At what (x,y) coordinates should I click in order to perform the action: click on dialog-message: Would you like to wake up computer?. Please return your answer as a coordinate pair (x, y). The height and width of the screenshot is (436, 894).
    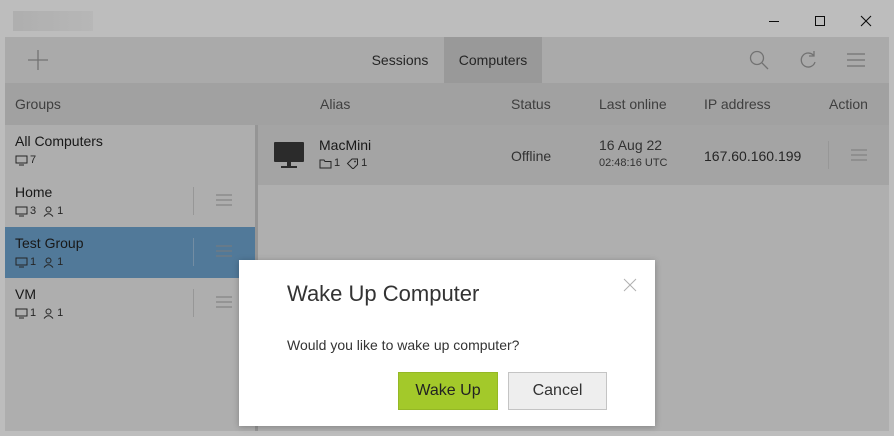
    Looking at the image, I should click on (403, 345).